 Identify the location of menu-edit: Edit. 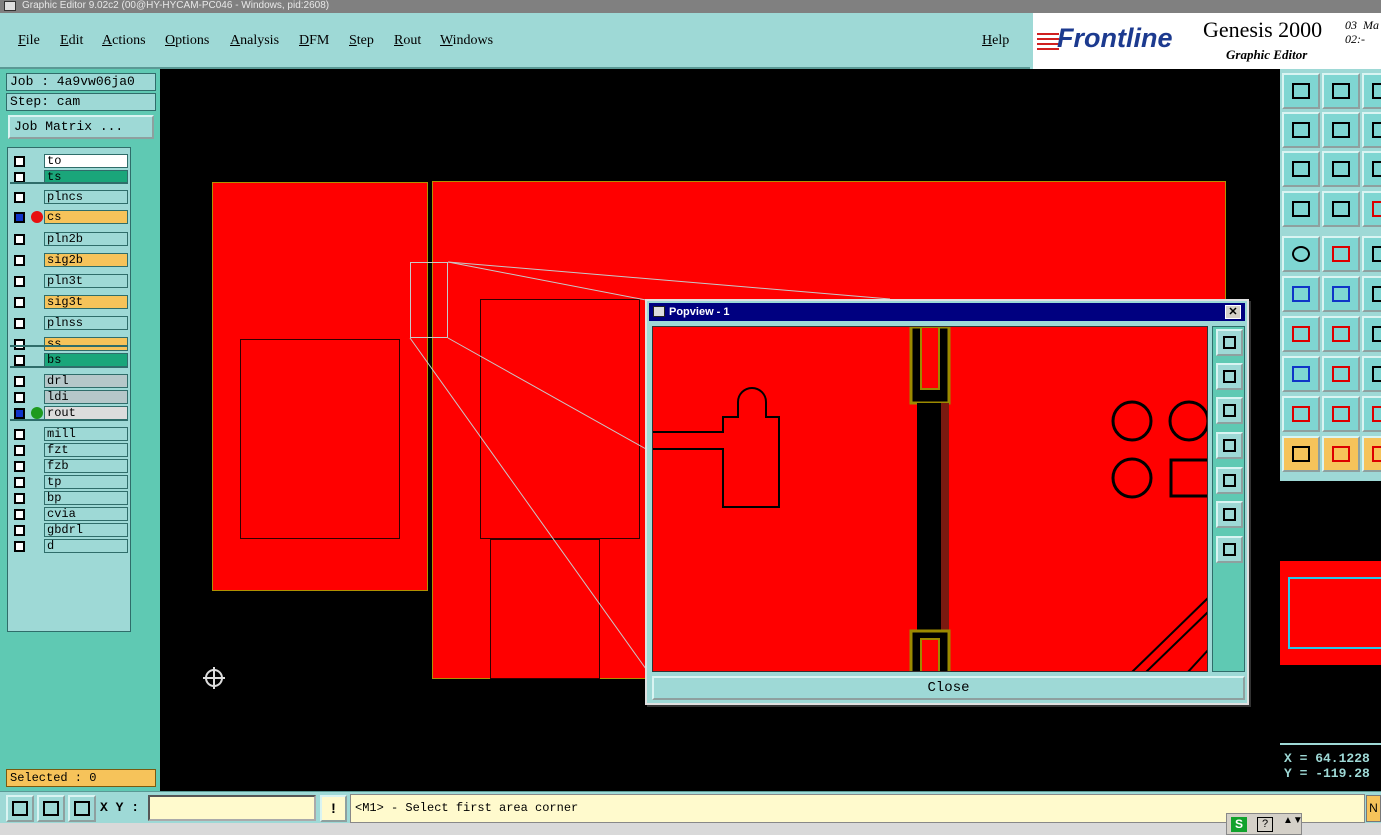
(71, 41).